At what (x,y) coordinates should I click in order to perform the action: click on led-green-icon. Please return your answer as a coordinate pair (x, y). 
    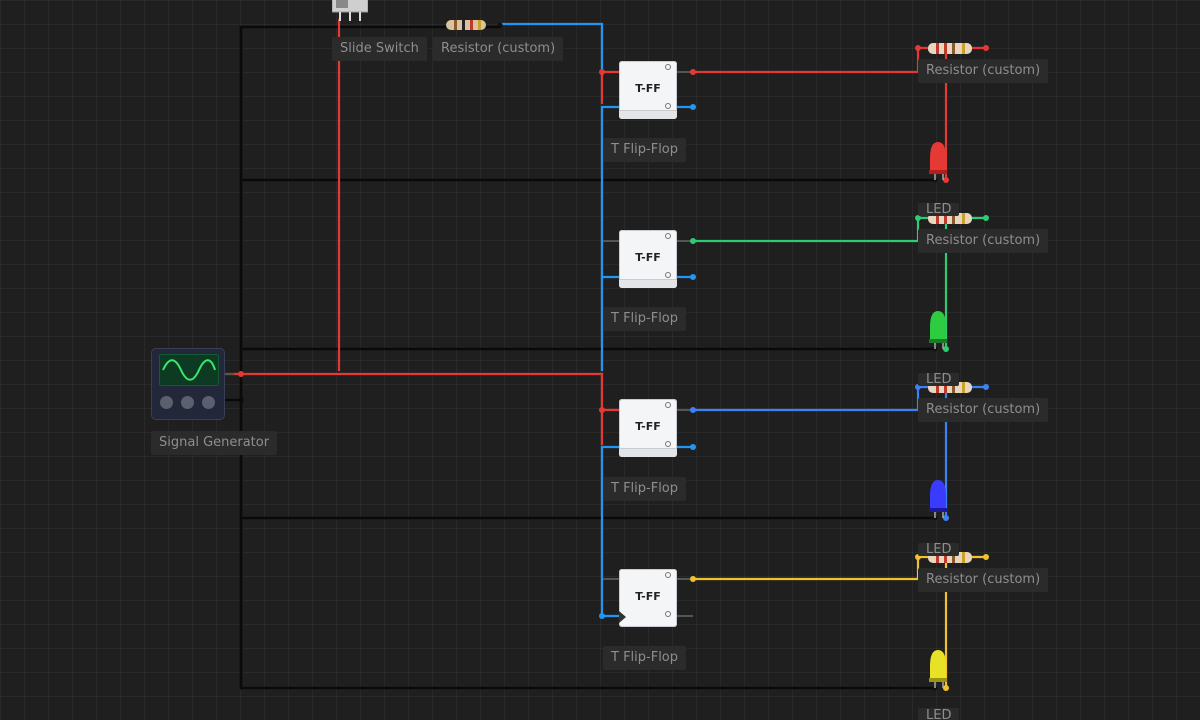
    Looking at the image, I should click on (938, 330).